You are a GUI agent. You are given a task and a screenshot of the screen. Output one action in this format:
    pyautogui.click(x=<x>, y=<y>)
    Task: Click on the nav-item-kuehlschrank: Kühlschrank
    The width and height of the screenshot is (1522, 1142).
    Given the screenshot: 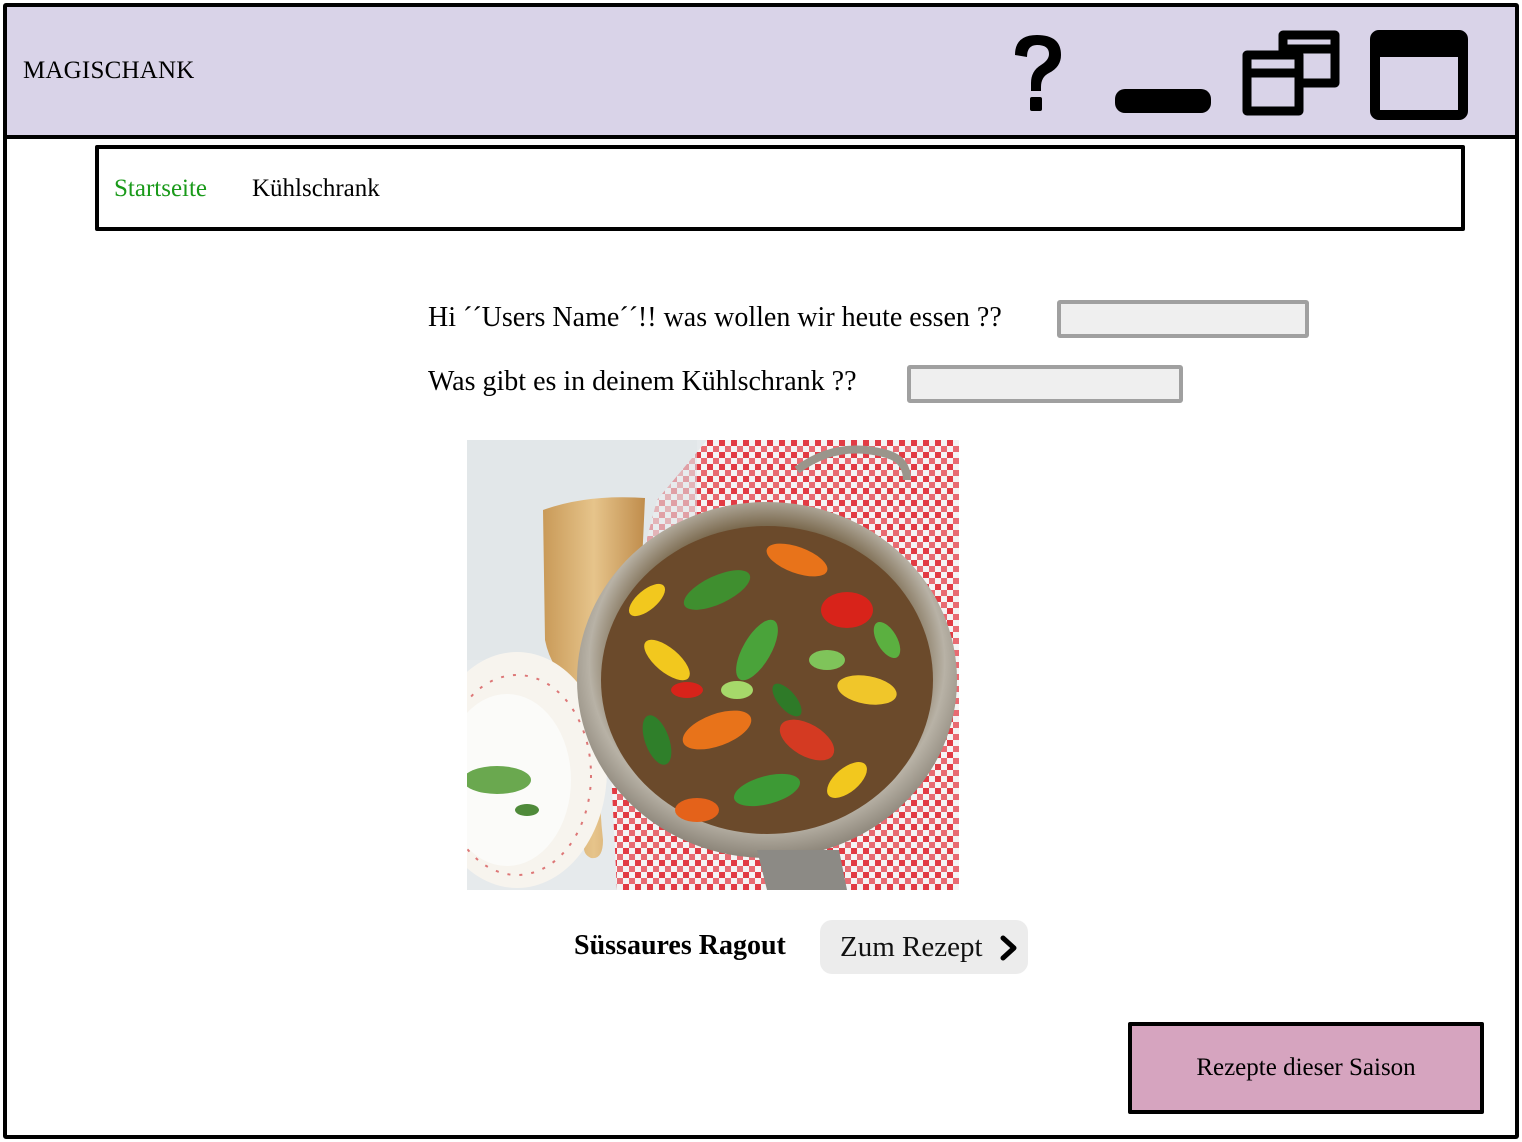 What is the action you would take?
    pyautogui.click(x=316, y=189)
    